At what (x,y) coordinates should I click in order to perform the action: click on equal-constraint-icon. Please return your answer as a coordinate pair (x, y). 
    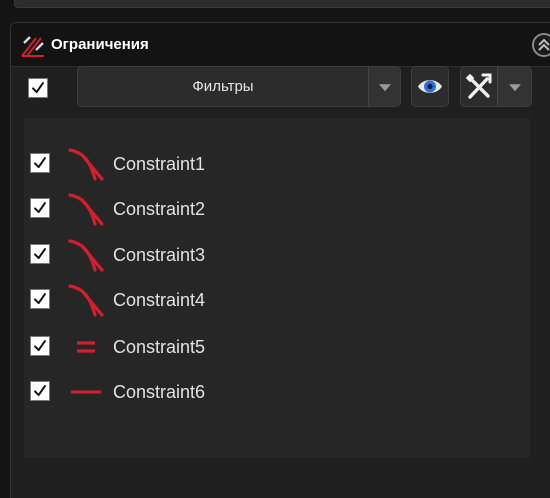
    Looking at the image, I should click on (86, 347).